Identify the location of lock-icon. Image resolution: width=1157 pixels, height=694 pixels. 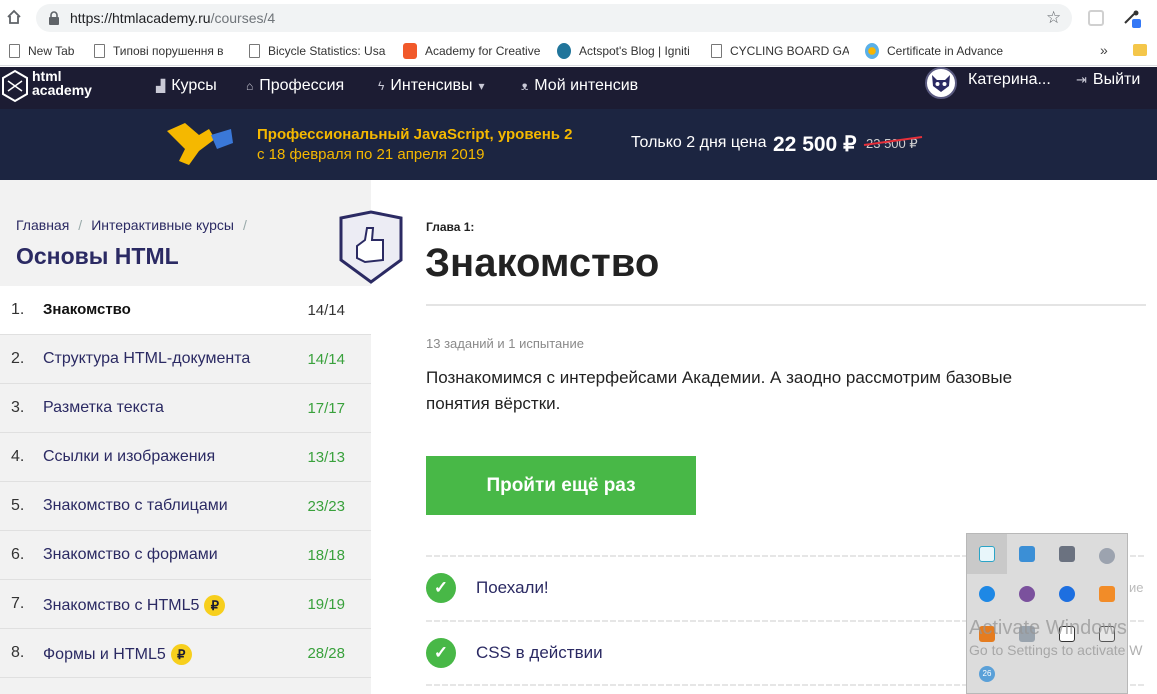
(54, 18).